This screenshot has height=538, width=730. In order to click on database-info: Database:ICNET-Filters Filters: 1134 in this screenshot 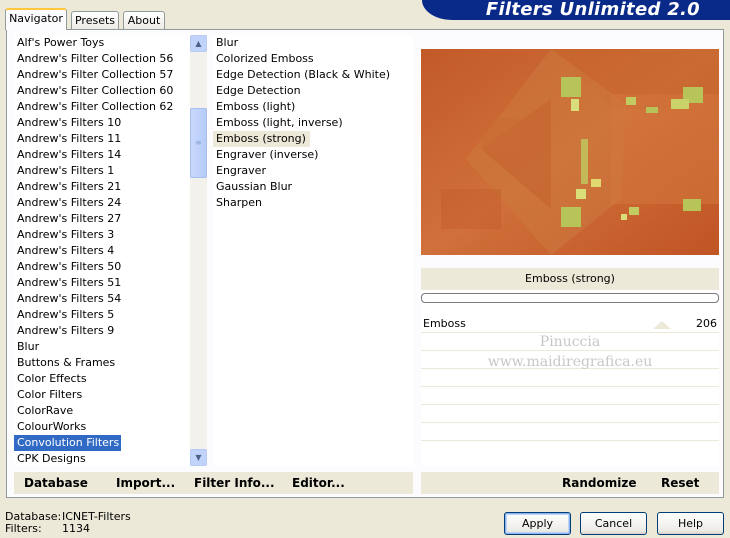, I will do `click(68, 523)`.